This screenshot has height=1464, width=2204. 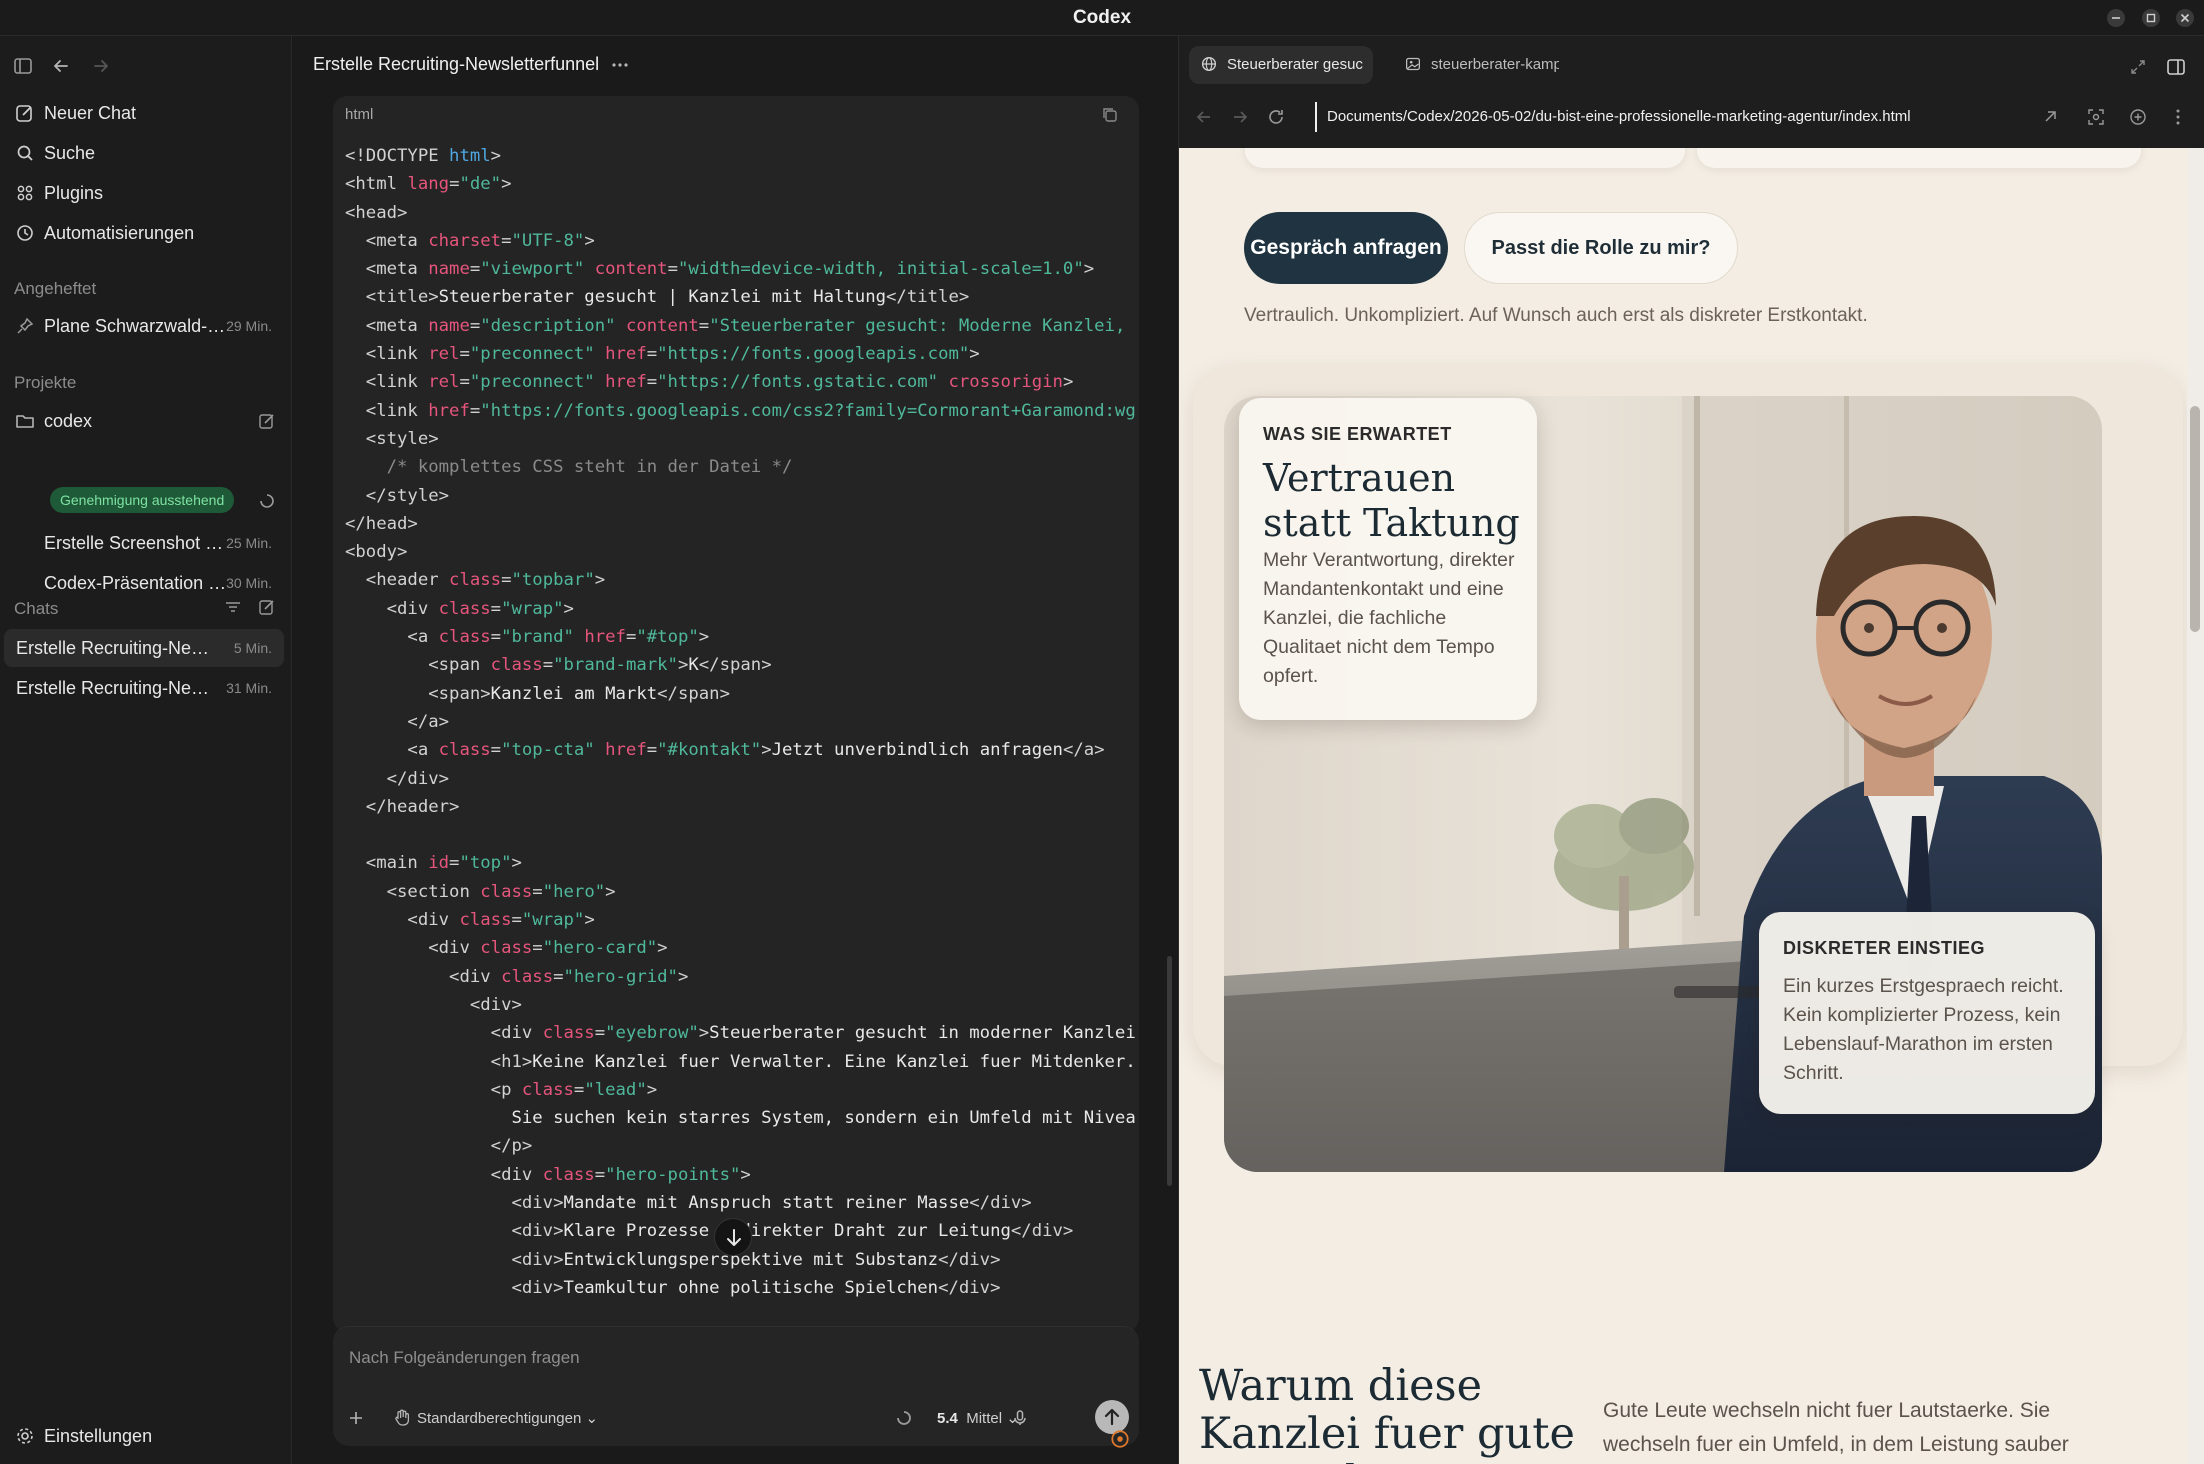 What do you see at coordinates (146, 193) in the screenshot?
I see `nav-plugins: Plugins` at bounding box center [146, 193].